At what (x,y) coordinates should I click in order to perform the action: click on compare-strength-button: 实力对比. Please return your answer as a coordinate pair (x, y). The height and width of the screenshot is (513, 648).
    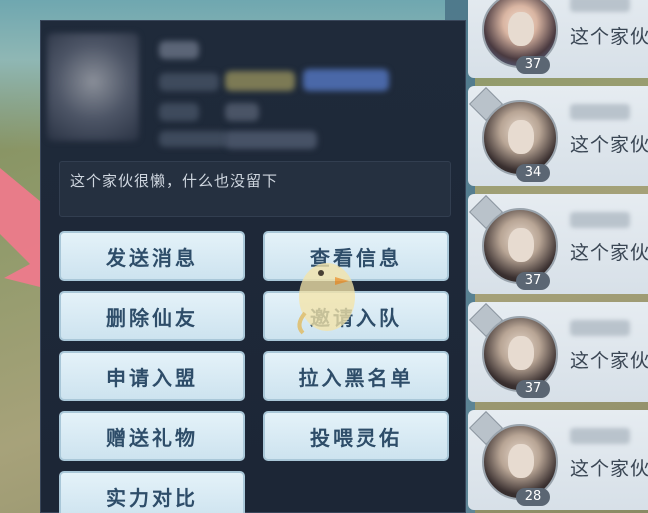
    Looking at the image, I should click on (152, 492).